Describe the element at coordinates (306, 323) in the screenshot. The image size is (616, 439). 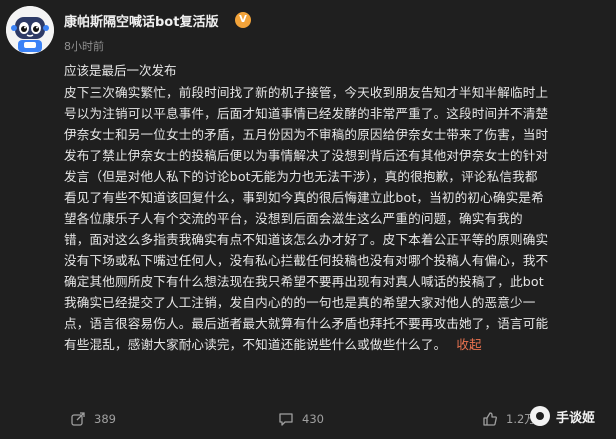
I see `post-body-line: 点，语言很容易伤人。最后逝者最大就算有什么矛盾也拜托不要再攻击她了，语言可能` at that location.